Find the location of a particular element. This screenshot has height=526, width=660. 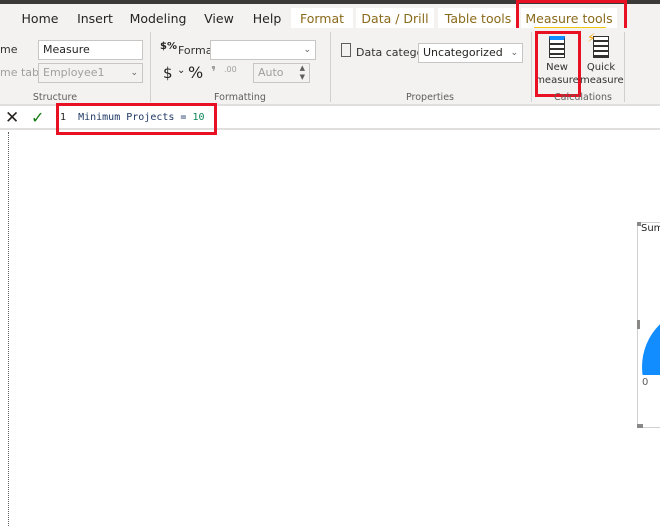

highlight-formula is located at coordinates (136, 119).